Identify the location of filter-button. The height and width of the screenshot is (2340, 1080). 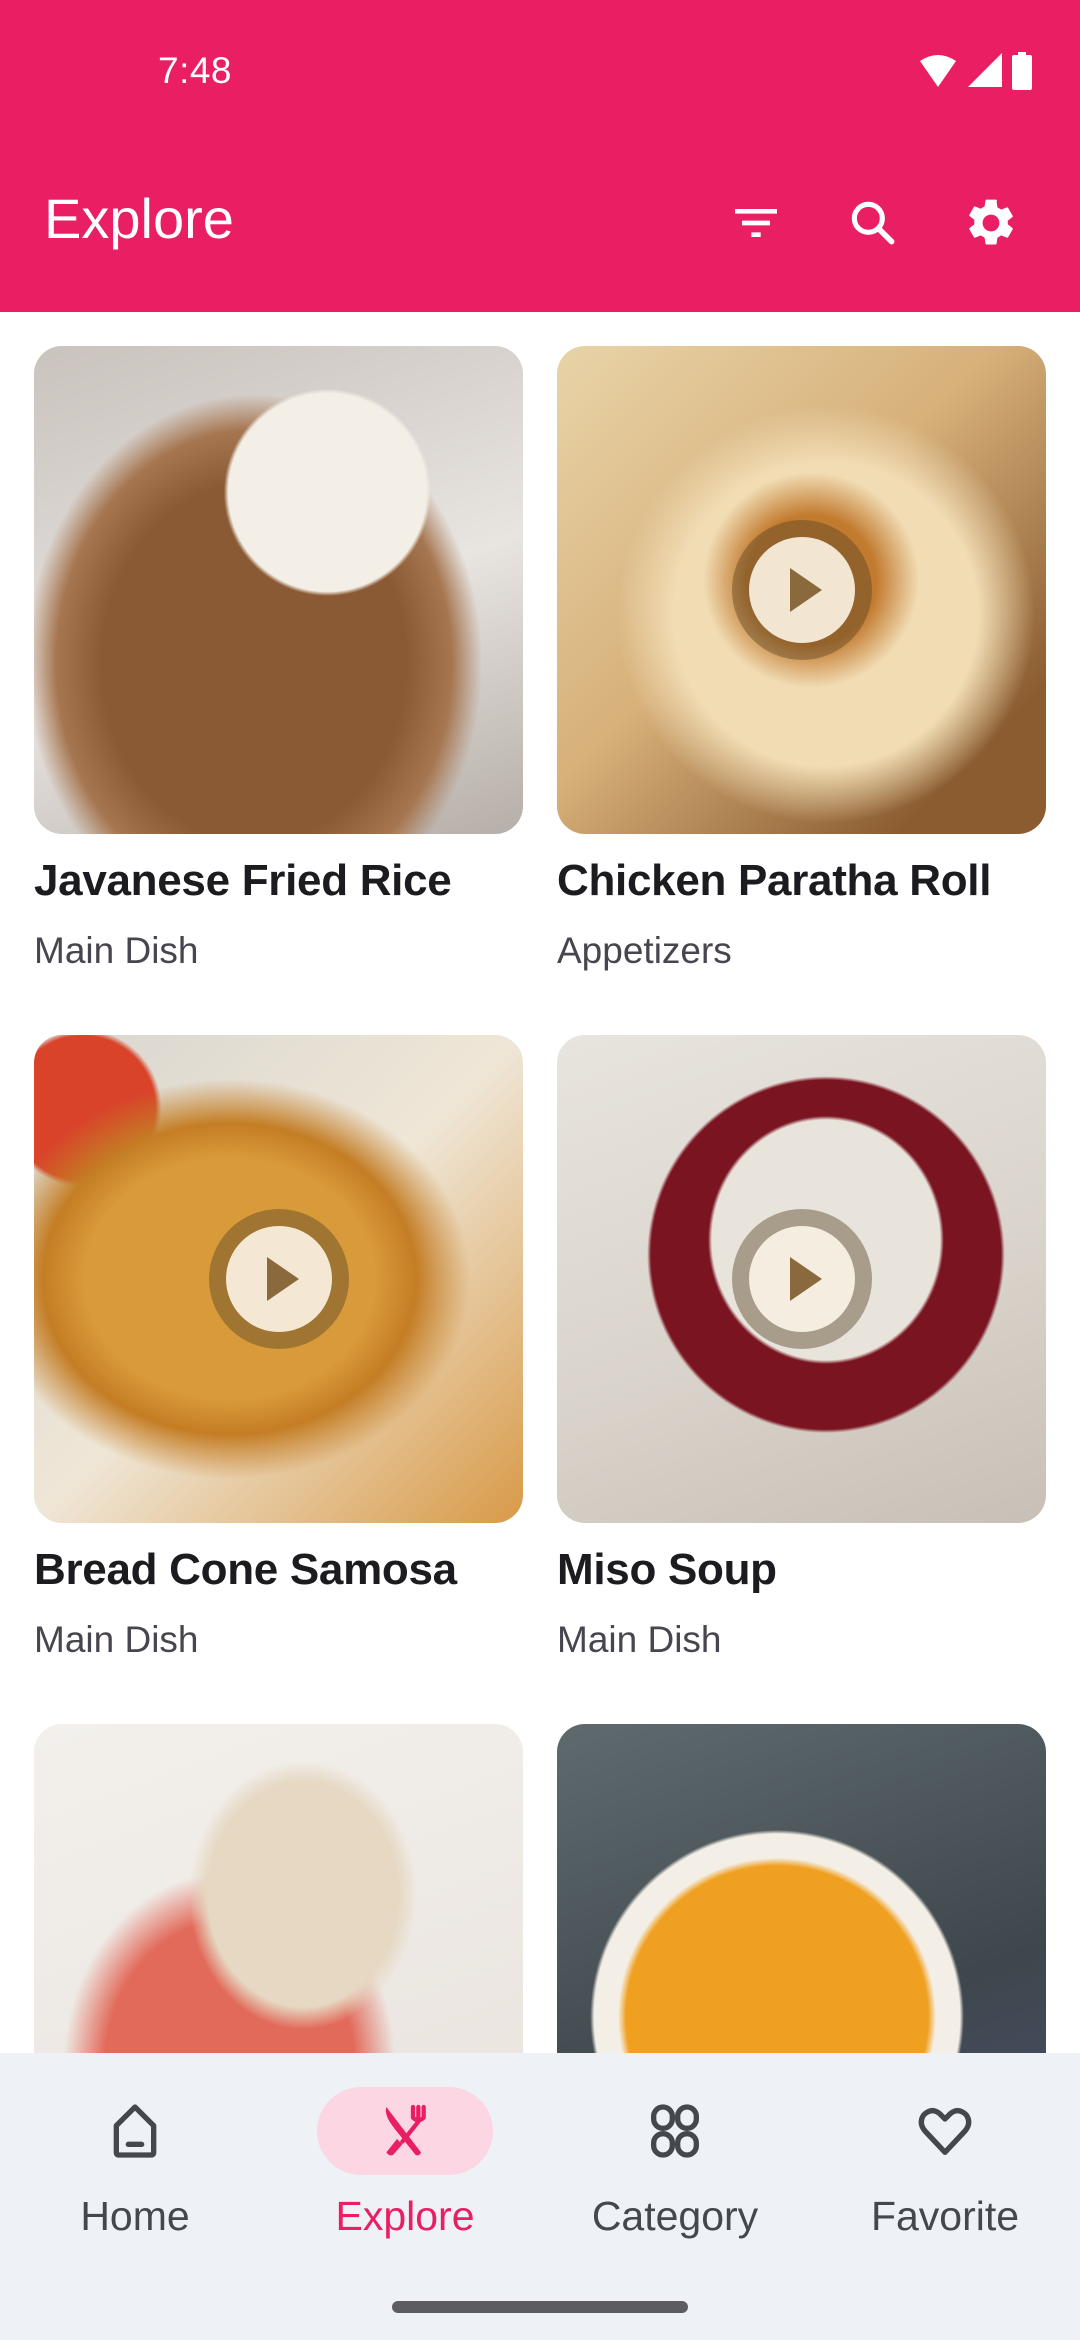
(756, 223).